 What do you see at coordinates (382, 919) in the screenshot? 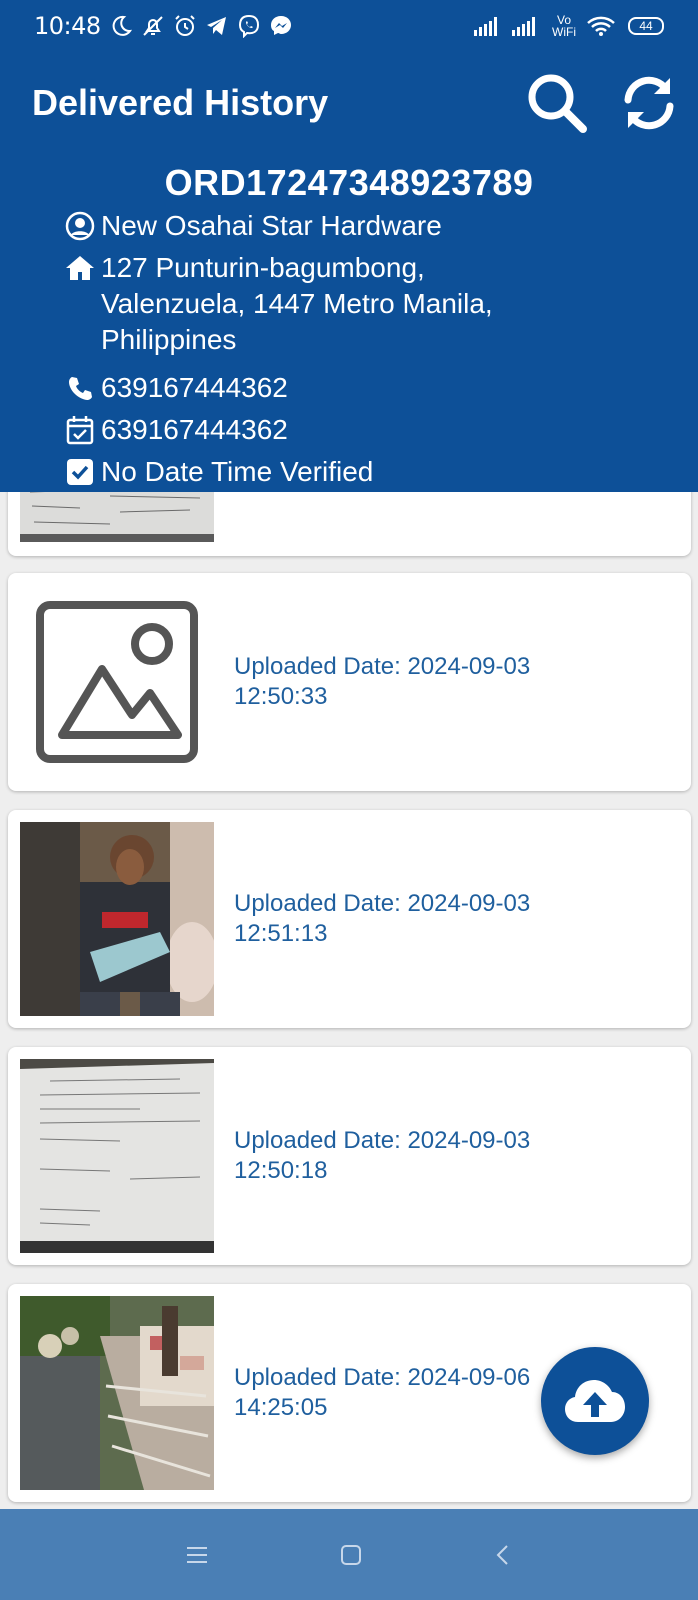
I see `upload-meta: Uploaded Date: 2024-09-03 12:51:13` at bounding box center [382, 919].